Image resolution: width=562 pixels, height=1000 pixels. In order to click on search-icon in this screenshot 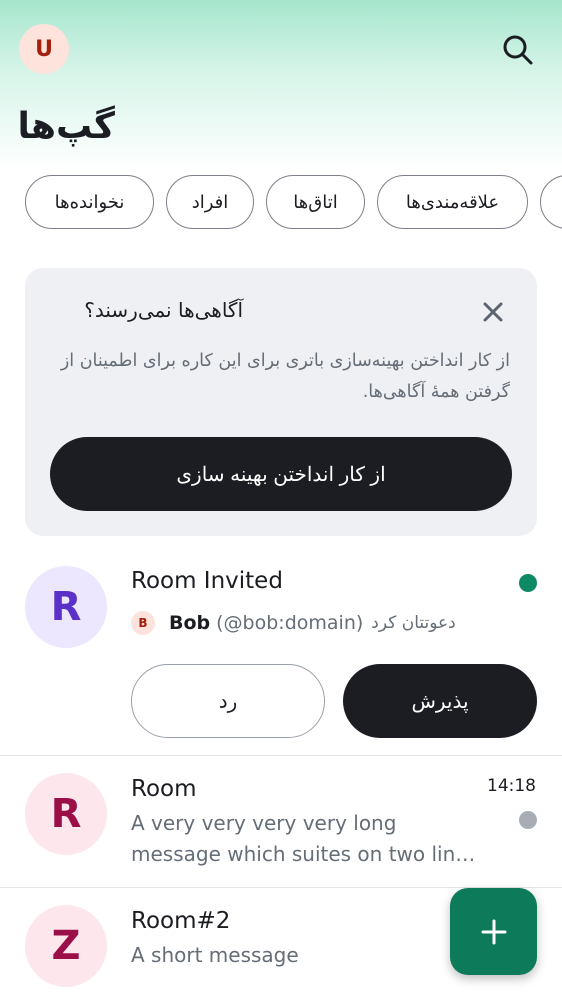, I will do `click(518, 50)`.